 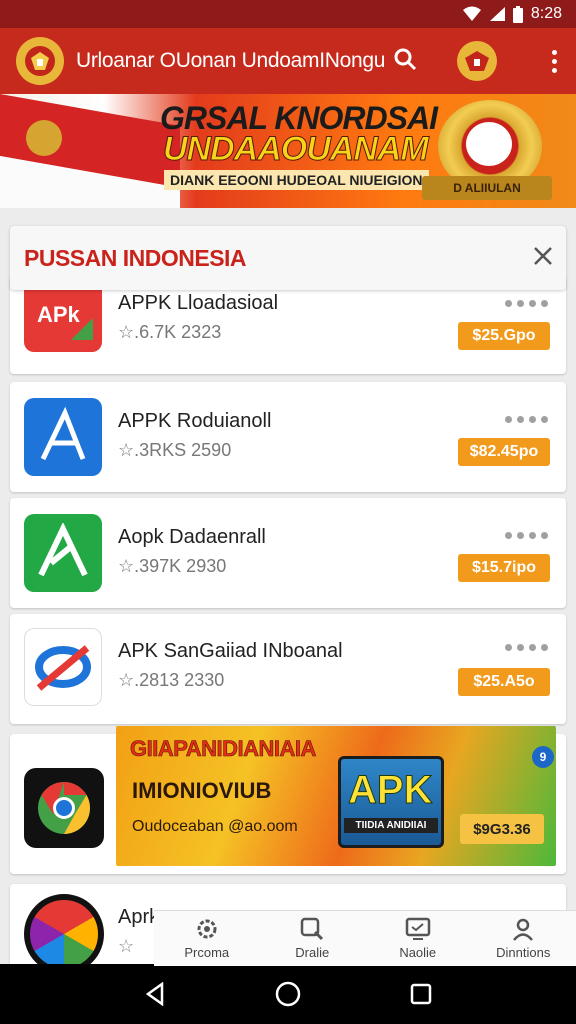 I want to click on person-icon, so click(x=523, y=929).